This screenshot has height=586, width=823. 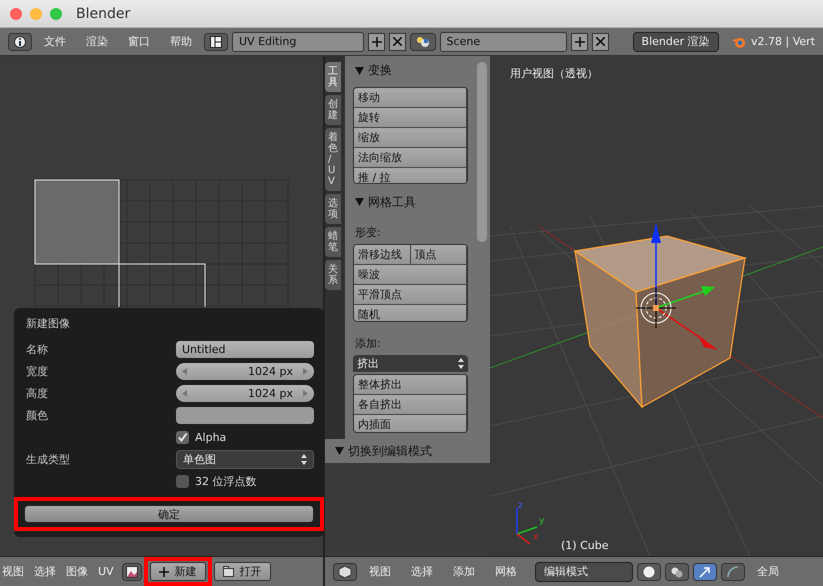 What do you see at coordinates (181, 41) in the screenshot?
I see `menu-item: 帮助` at bounding box center [181, 41].